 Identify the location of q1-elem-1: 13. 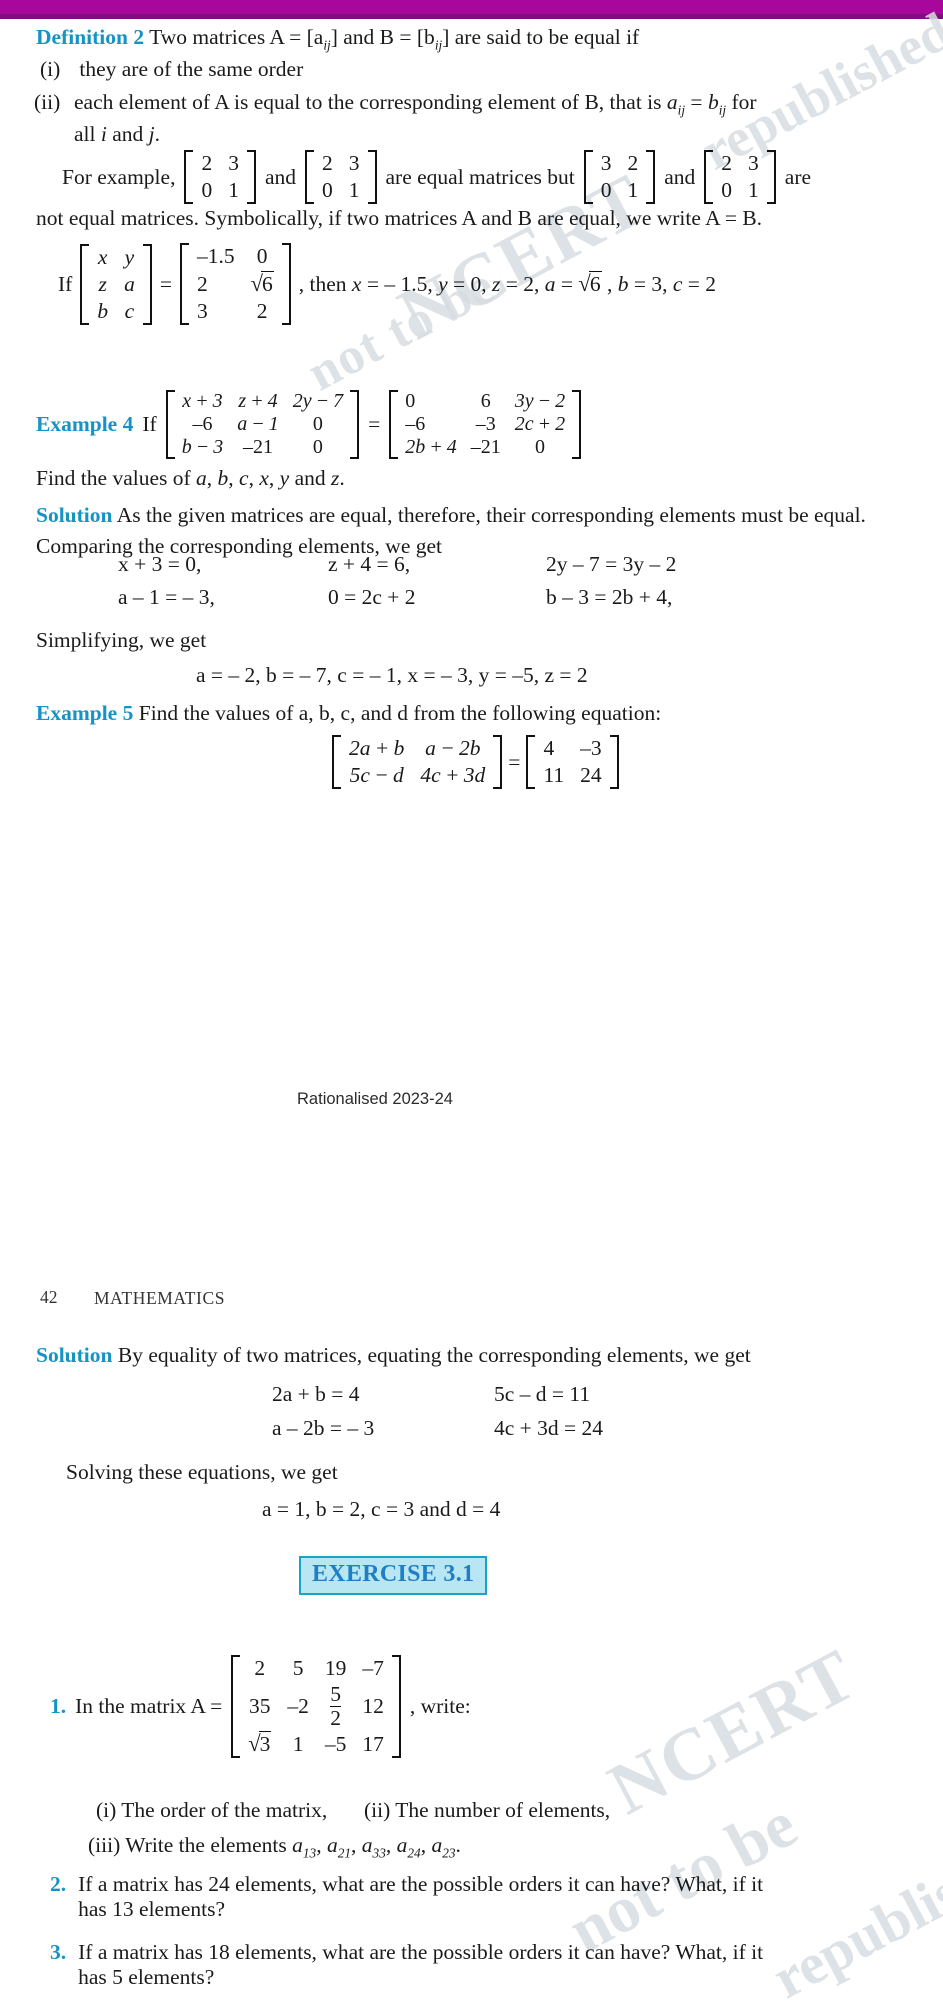
(309, 1853).